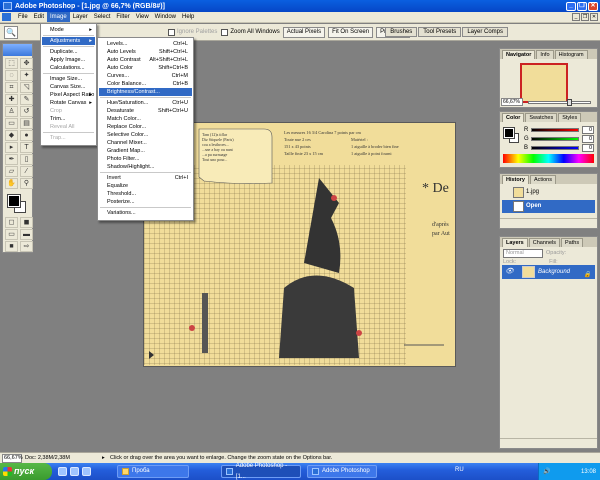 The image size is (600, 480). Describe the element at coordinates (145, 186) in the screenshot. I see `menu-item-equalize: Equalize` at that location.